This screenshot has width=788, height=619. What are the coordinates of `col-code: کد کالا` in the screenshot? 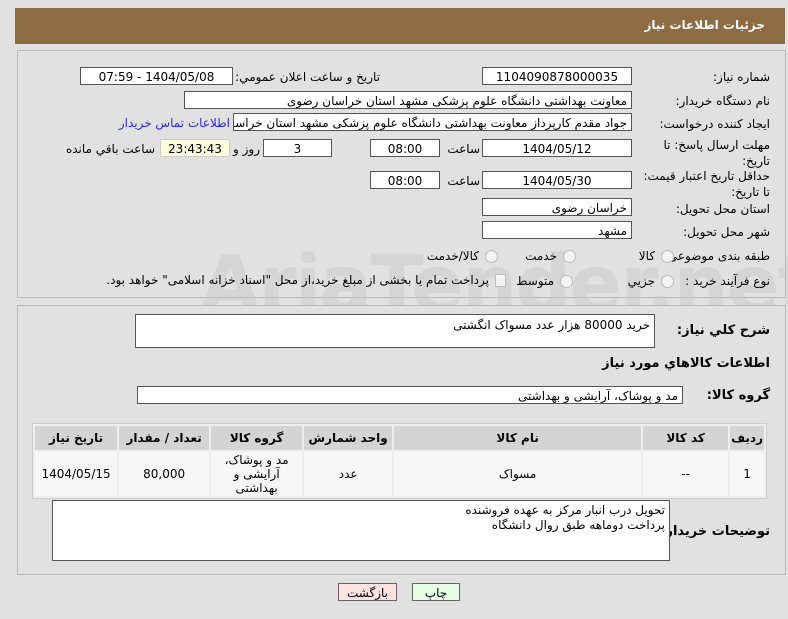 It's located at (686, 438).